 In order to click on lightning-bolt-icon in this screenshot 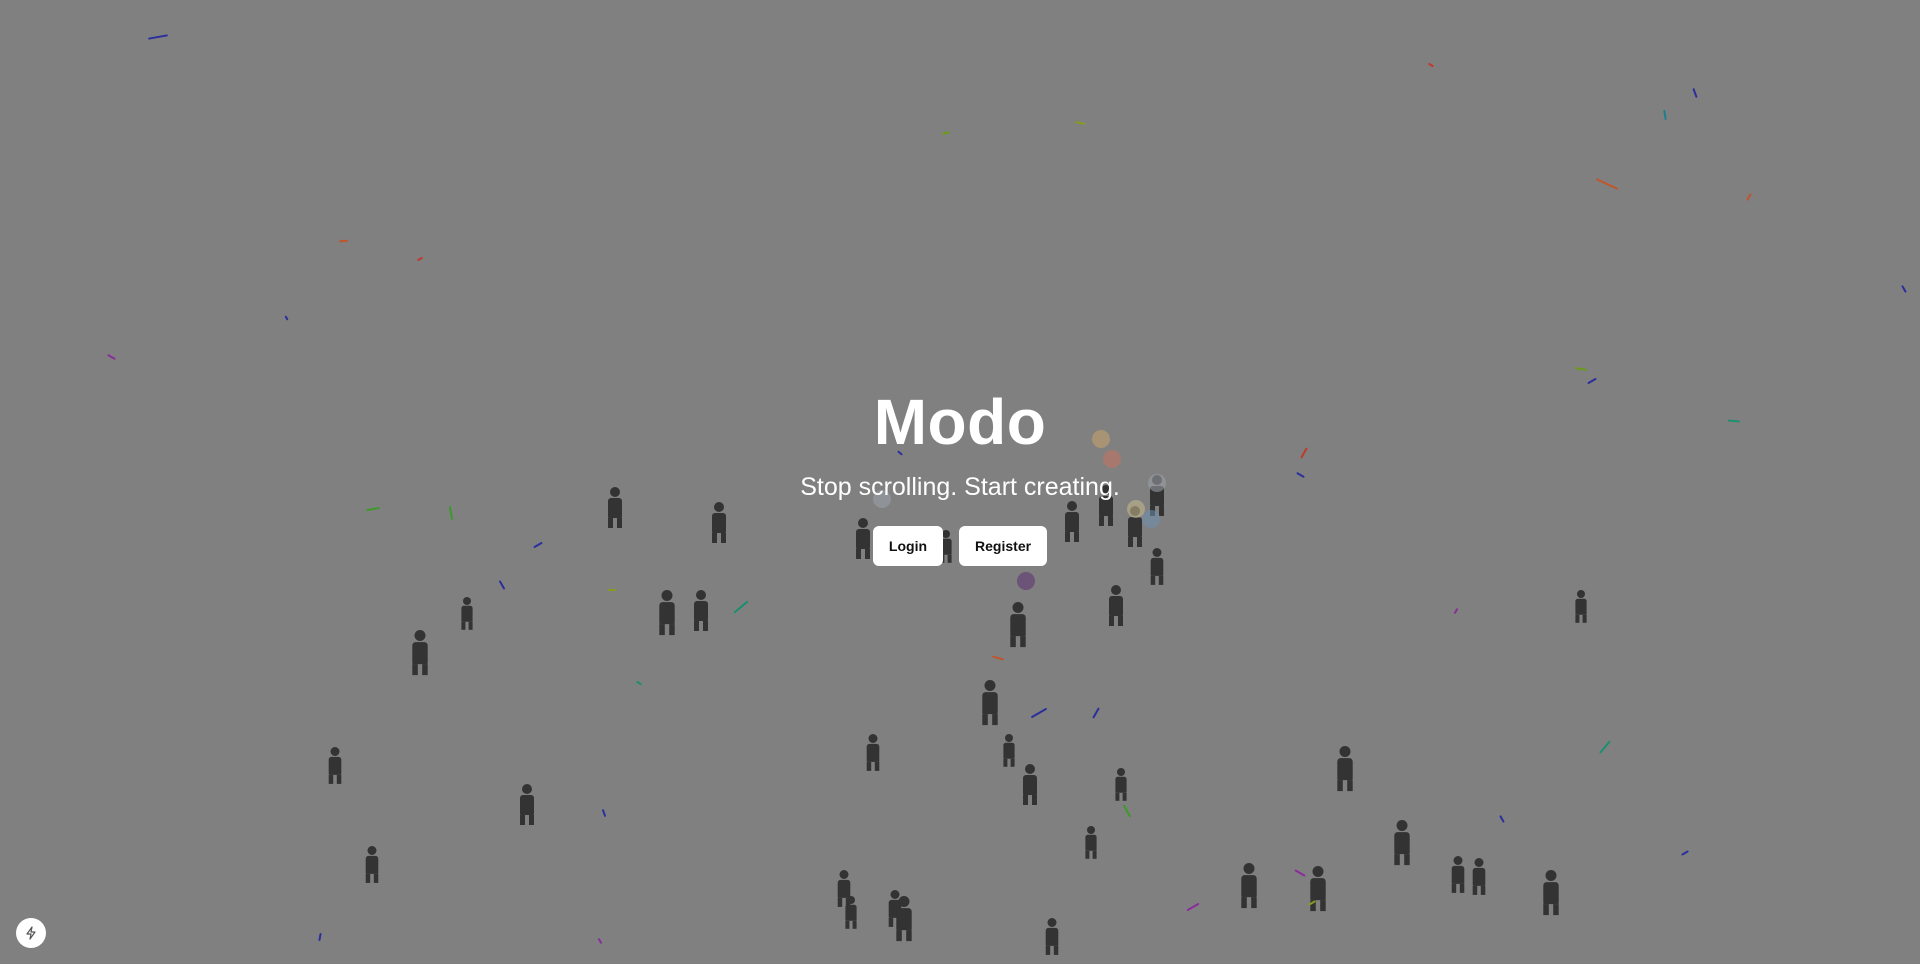, I will do `click(31, 933)`.